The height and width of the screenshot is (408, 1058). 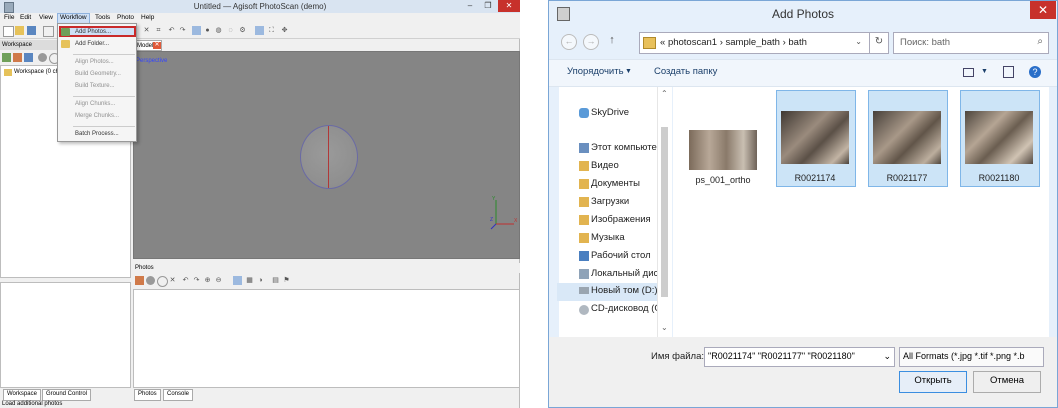 I want to click on file-type-select: All Formats (*.jpg *.tif *.png *.b, so click(x=971, y=357).